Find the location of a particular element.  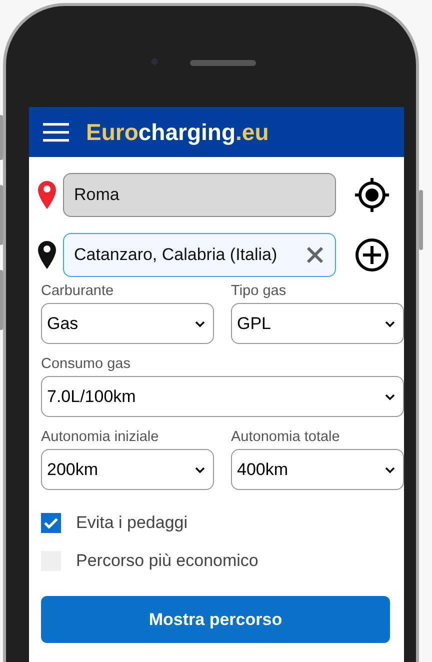

dropdown: 7.0L/100km is located at coordinates (222, 396).